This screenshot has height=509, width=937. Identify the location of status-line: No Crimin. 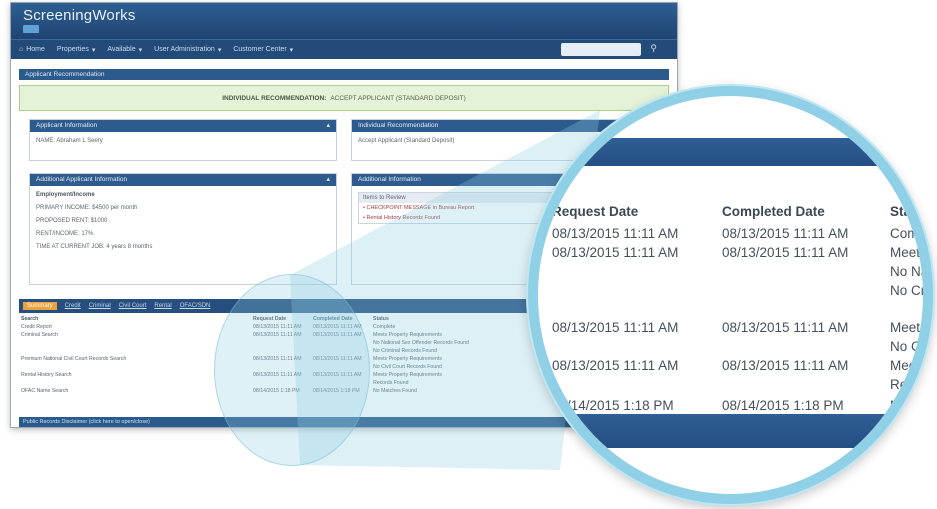
(909, 290).